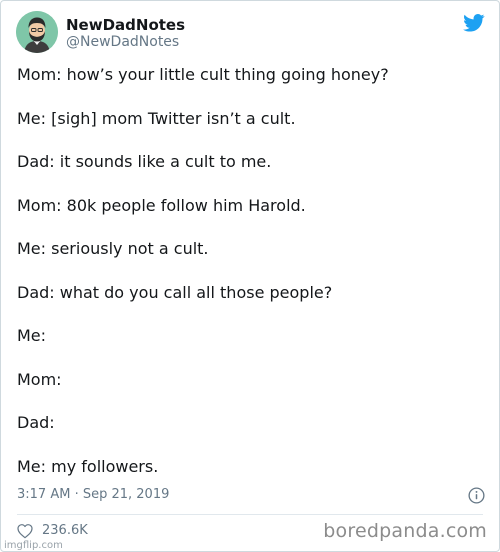 This screenshot has height=552, width=500. What do you see at coordinates (125, 25) in the screenshot?
I see `author-name: NewDadNotes` at bounding box center [125, 25].